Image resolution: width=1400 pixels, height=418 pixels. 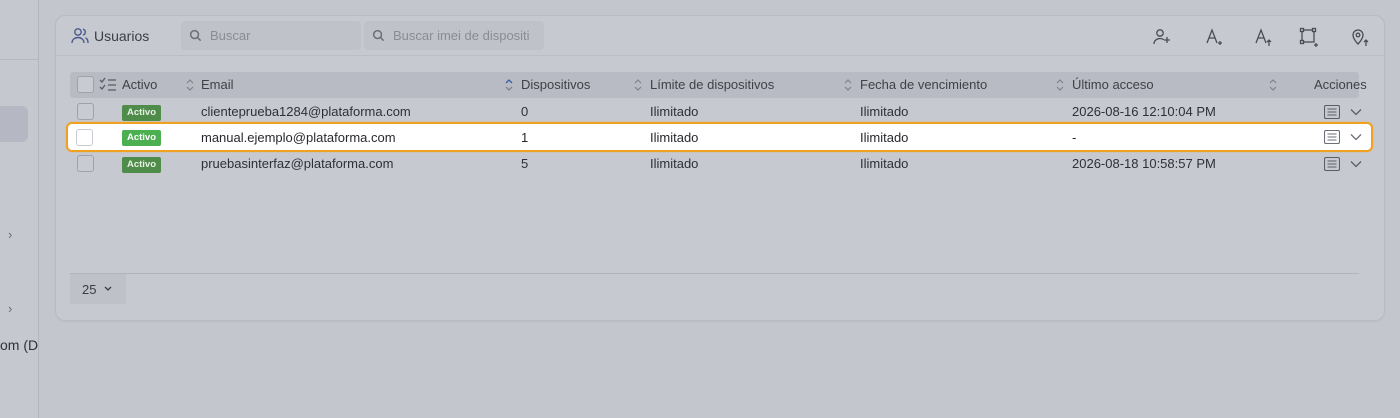 I want to click on font-sort-icon, so click(x=1263, y=37).